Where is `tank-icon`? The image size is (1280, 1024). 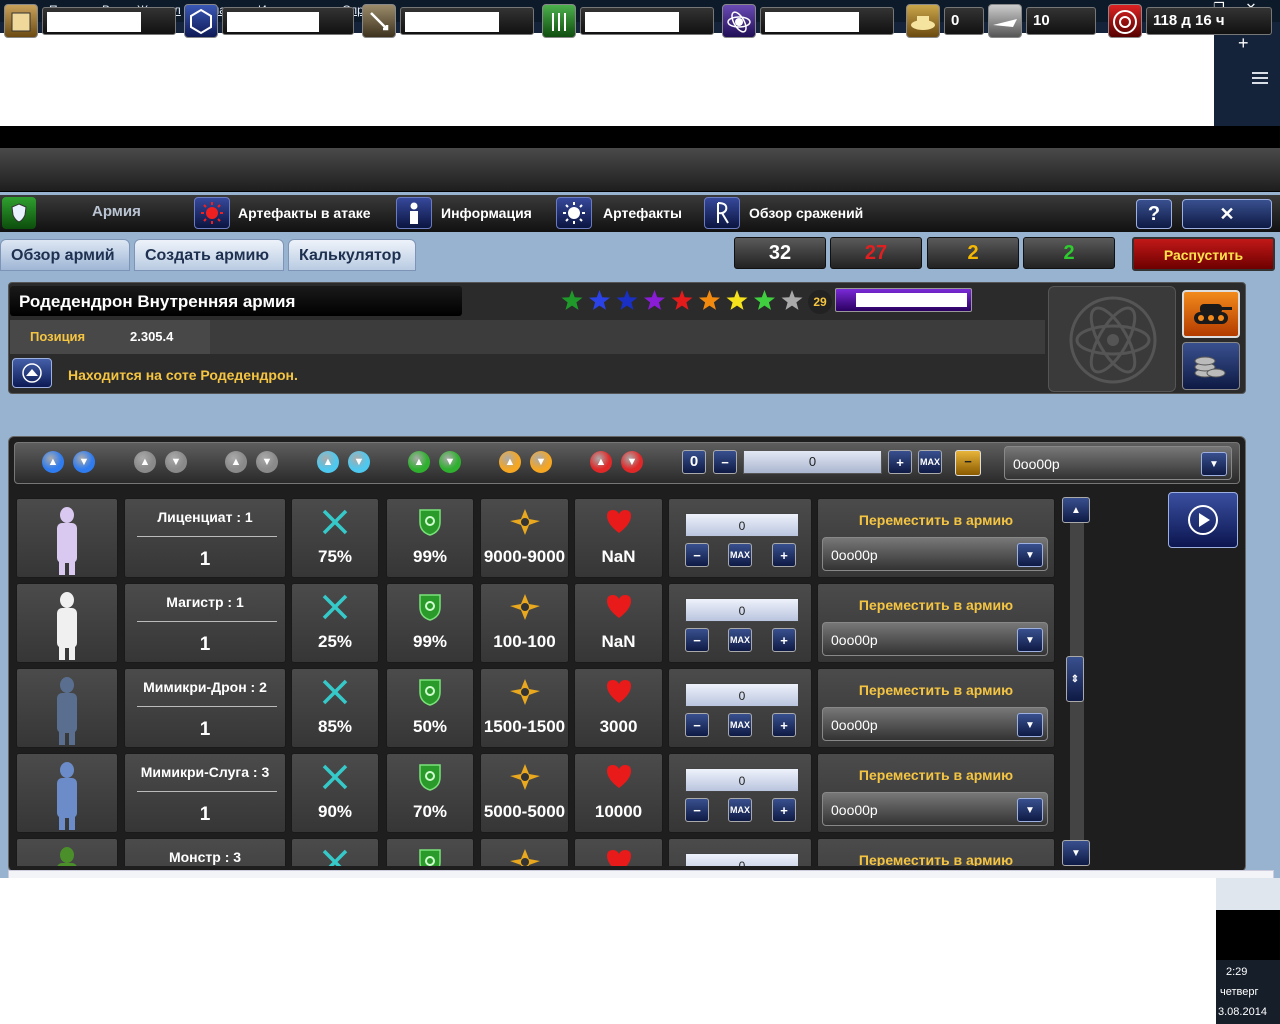 tank-icon is located at coordinates (1211, 314).